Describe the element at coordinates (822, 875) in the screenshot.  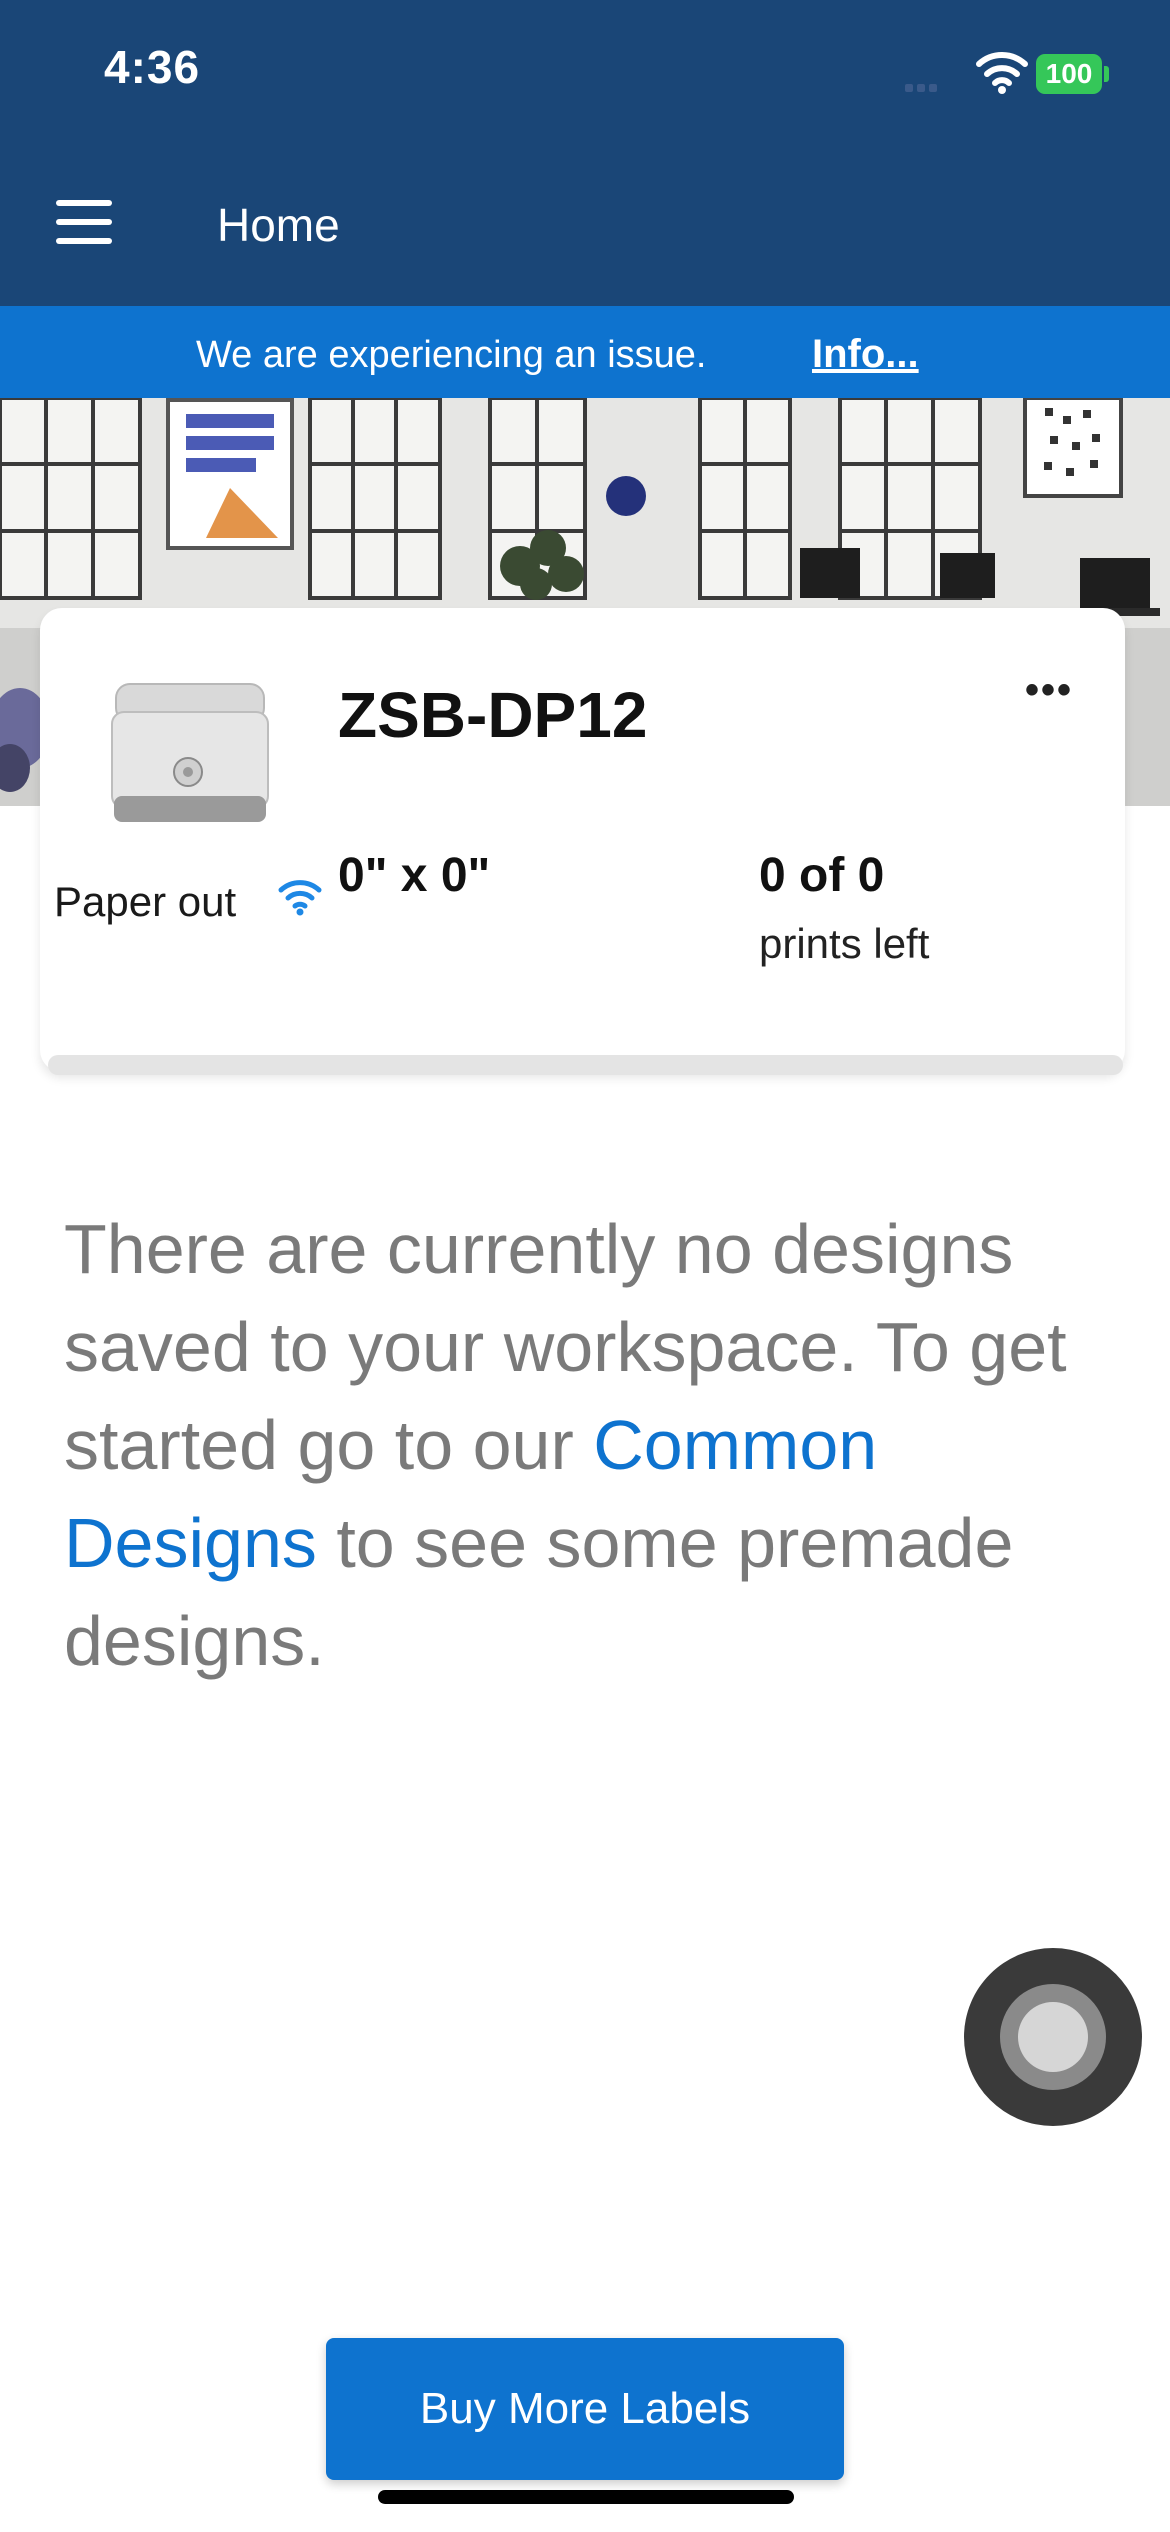
I see `prints-count: 0 of 0` at that location.